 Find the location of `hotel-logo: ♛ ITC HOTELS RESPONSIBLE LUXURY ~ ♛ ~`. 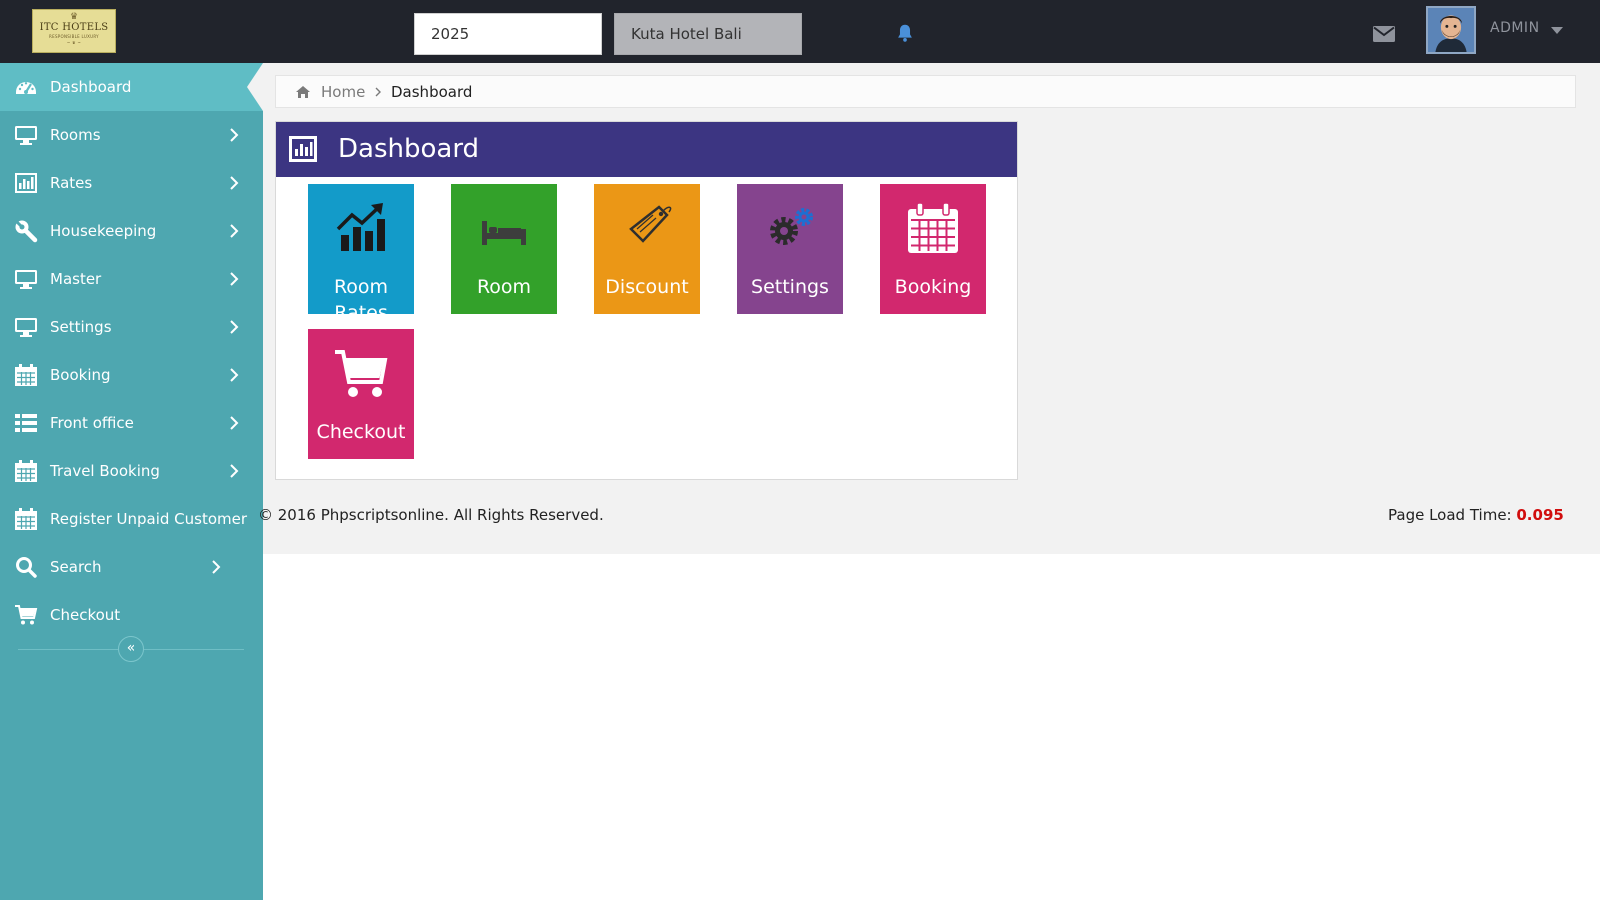

hotel-logo: ♛ ITC HOTELS RESPONSIBLE LUXURY ~ ♛ ~ is located at coordinates (74, 31).